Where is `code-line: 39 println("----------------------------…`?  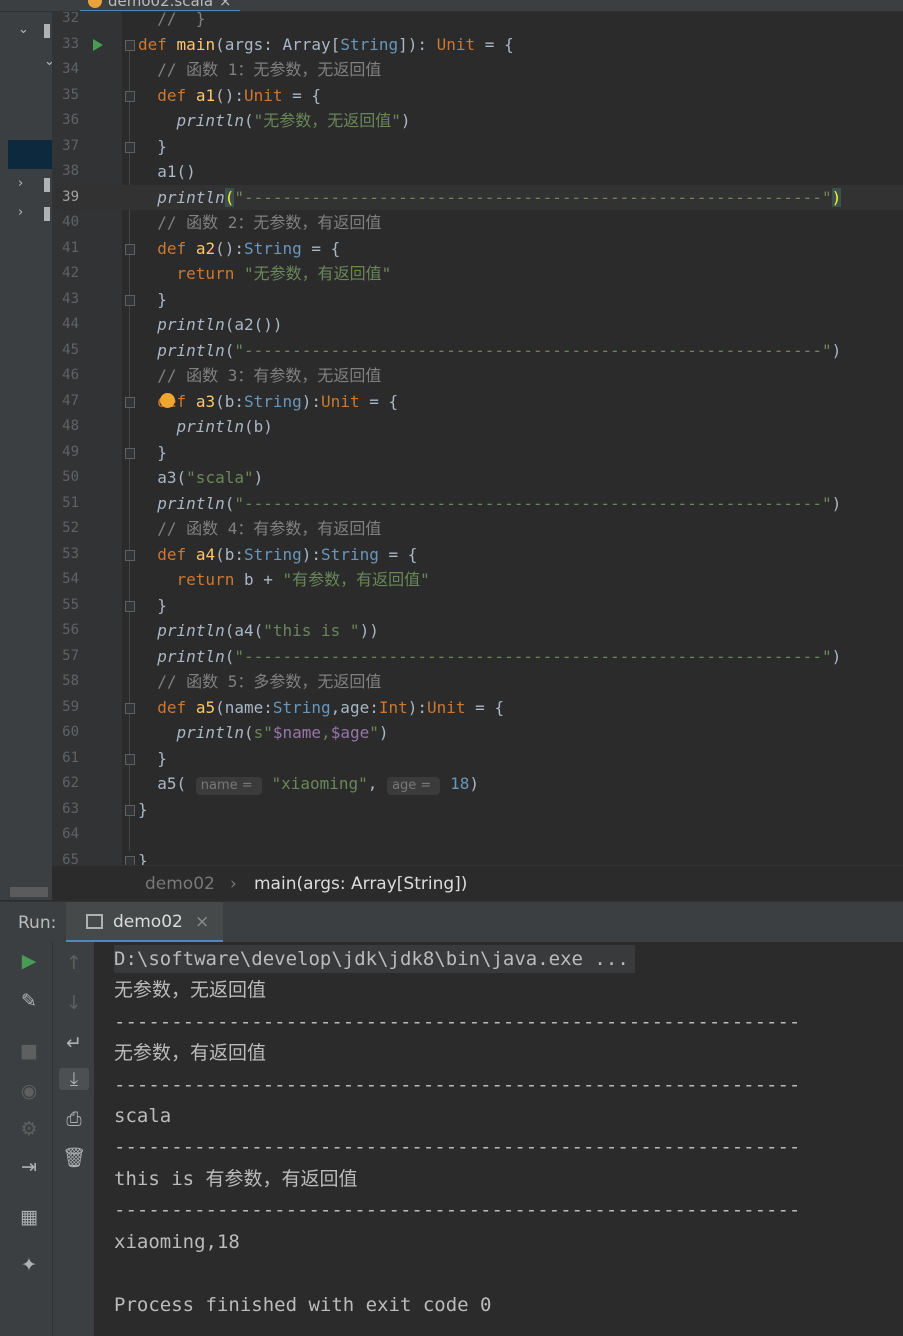 code-line: 39 println("----------------------------… is located at coordinates (477, 197).